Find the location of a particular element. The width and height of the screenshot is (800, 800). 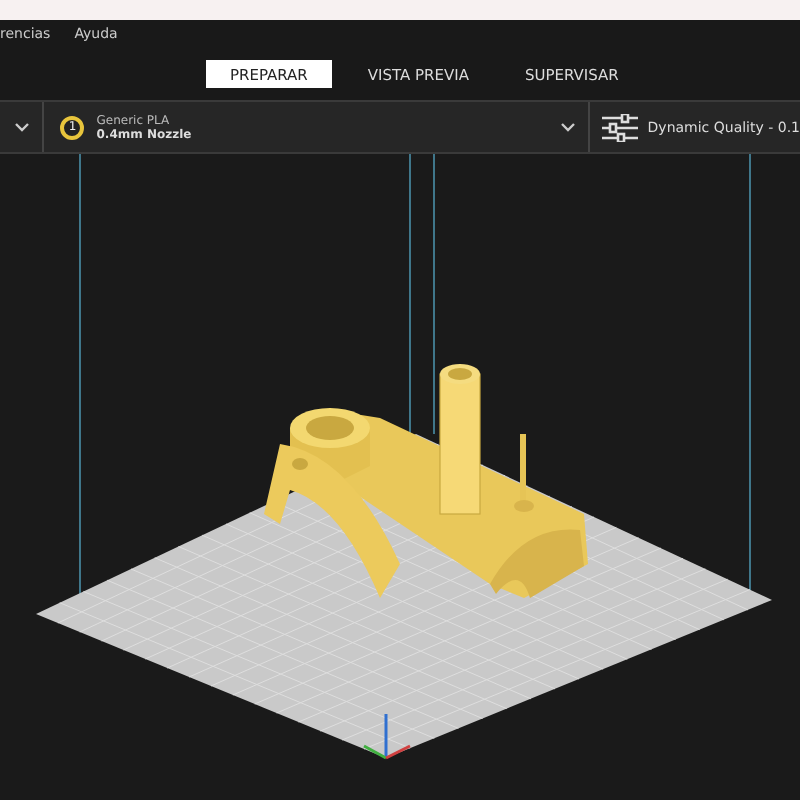

pin-model is located at coordinates (524, 473).